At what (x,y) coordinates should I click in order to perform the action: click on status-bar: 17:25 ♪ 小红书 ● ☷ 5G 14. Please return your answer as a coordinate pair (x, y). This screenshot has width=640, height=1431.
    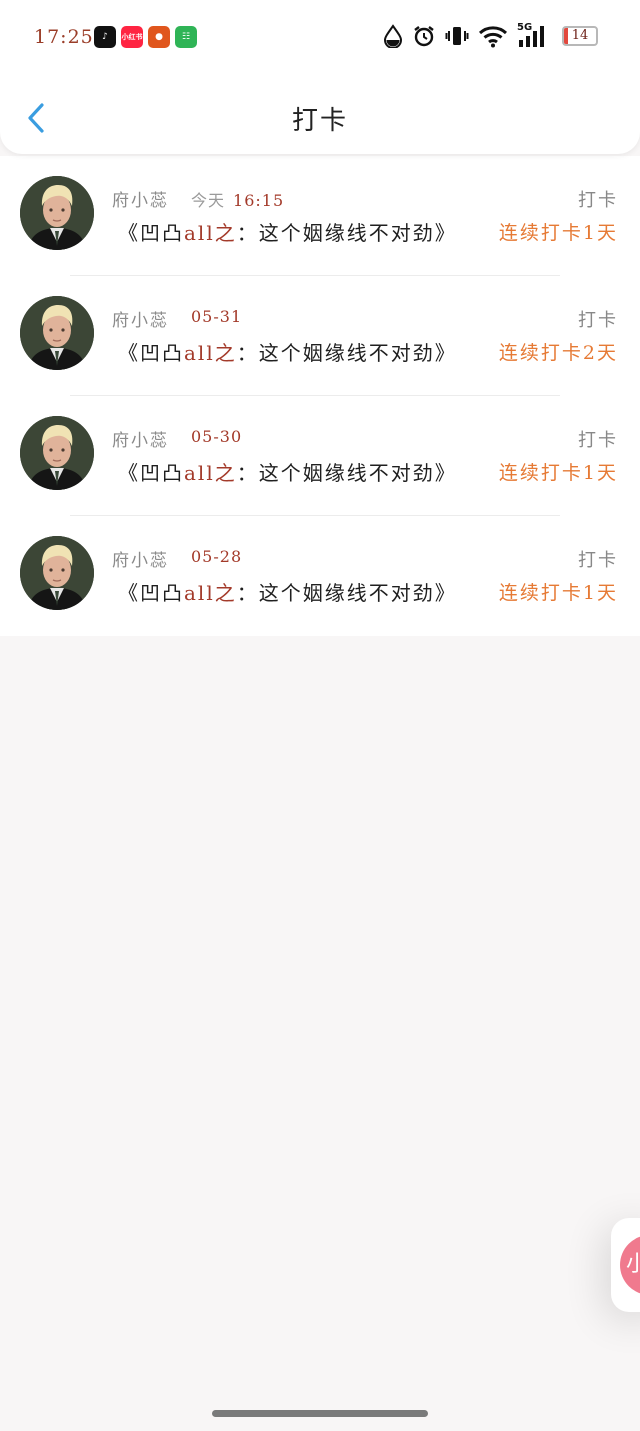
    Looking at the image, I should click on (320, 38).